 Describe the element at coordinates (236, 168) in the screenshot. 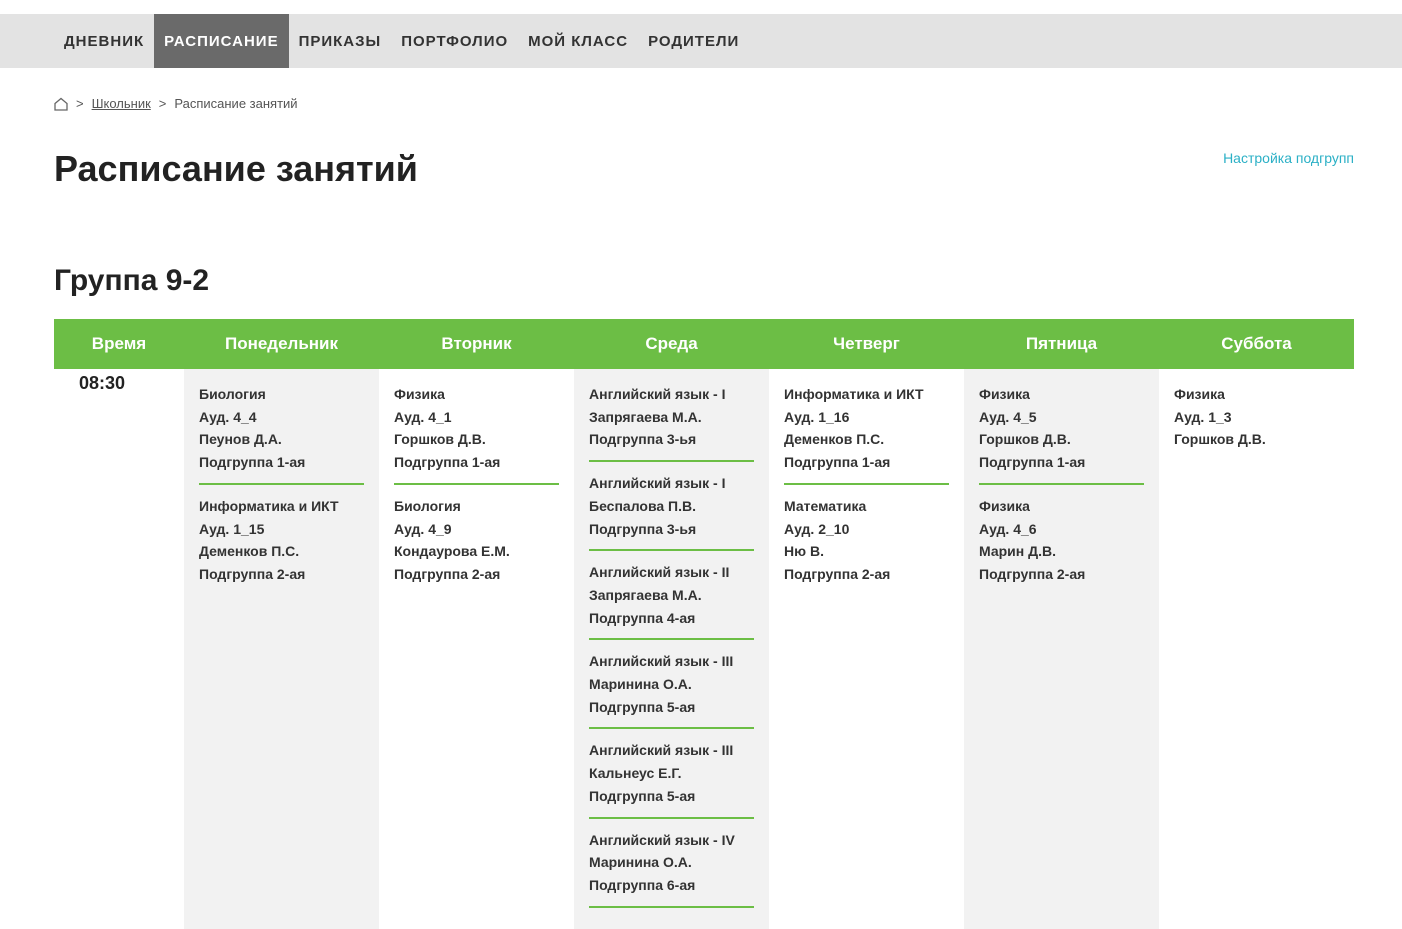

I see `page-title: Расписание занятий` at that location.